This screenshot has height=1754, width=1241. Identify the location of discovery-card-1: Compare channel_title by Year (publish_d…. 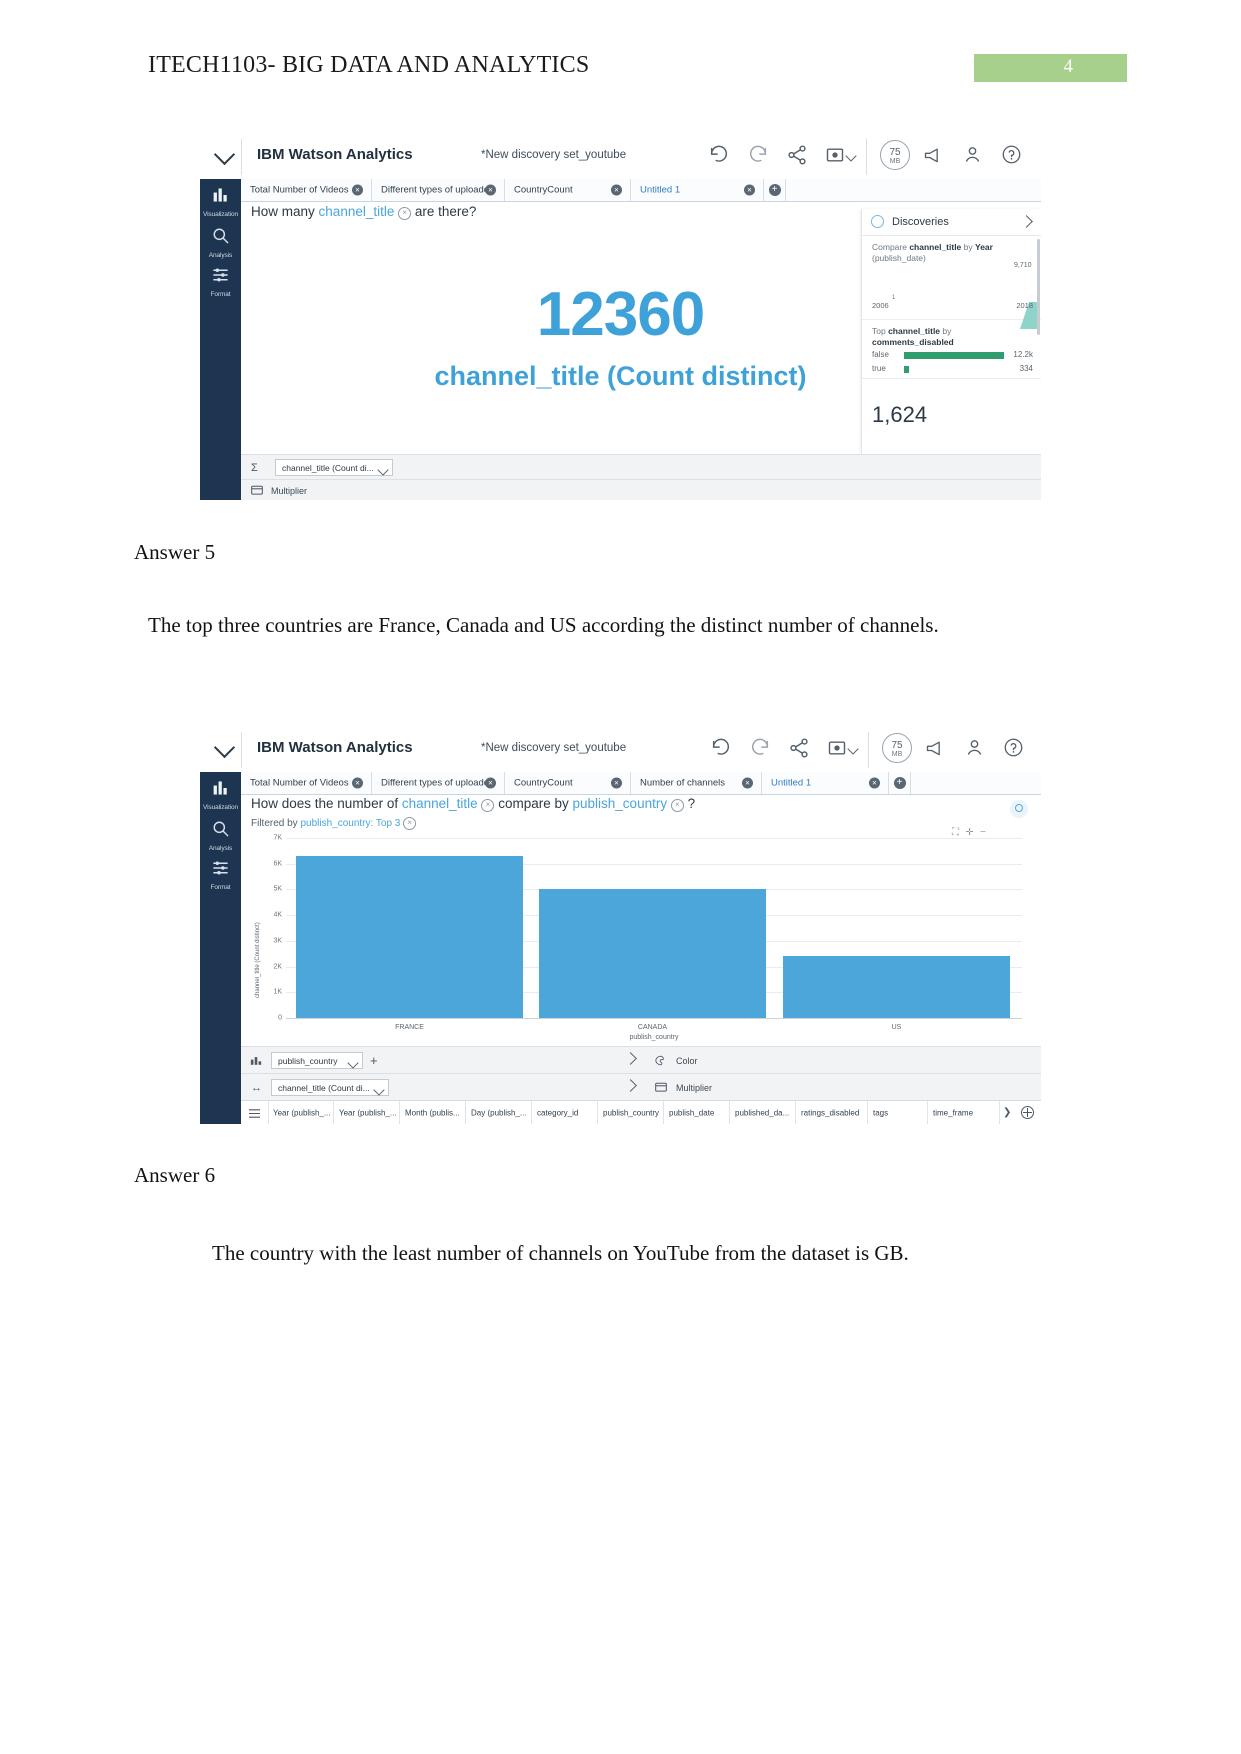
(951, 282).